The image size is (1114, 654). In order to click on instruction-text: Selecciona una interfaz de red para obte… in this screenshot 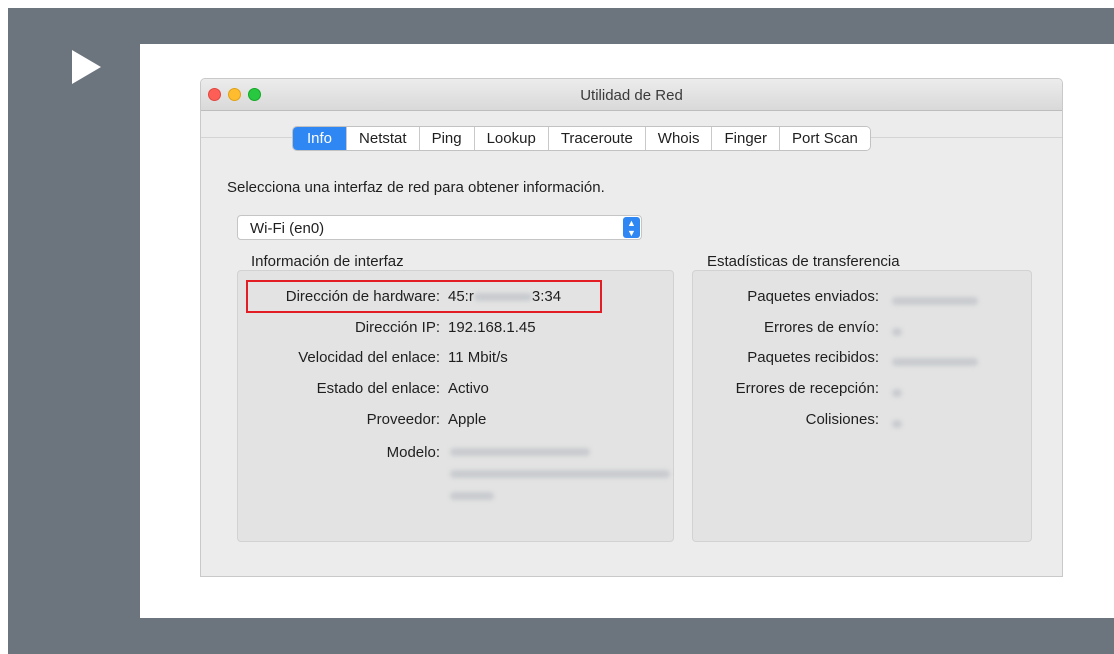, I will do `click(416, 187)`.